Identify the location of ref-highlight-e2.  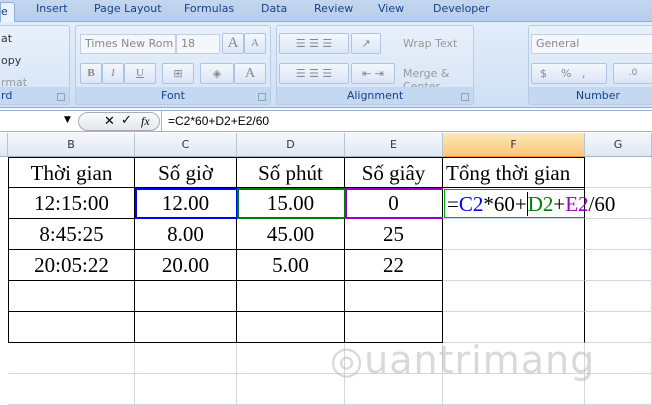
(394, 203).